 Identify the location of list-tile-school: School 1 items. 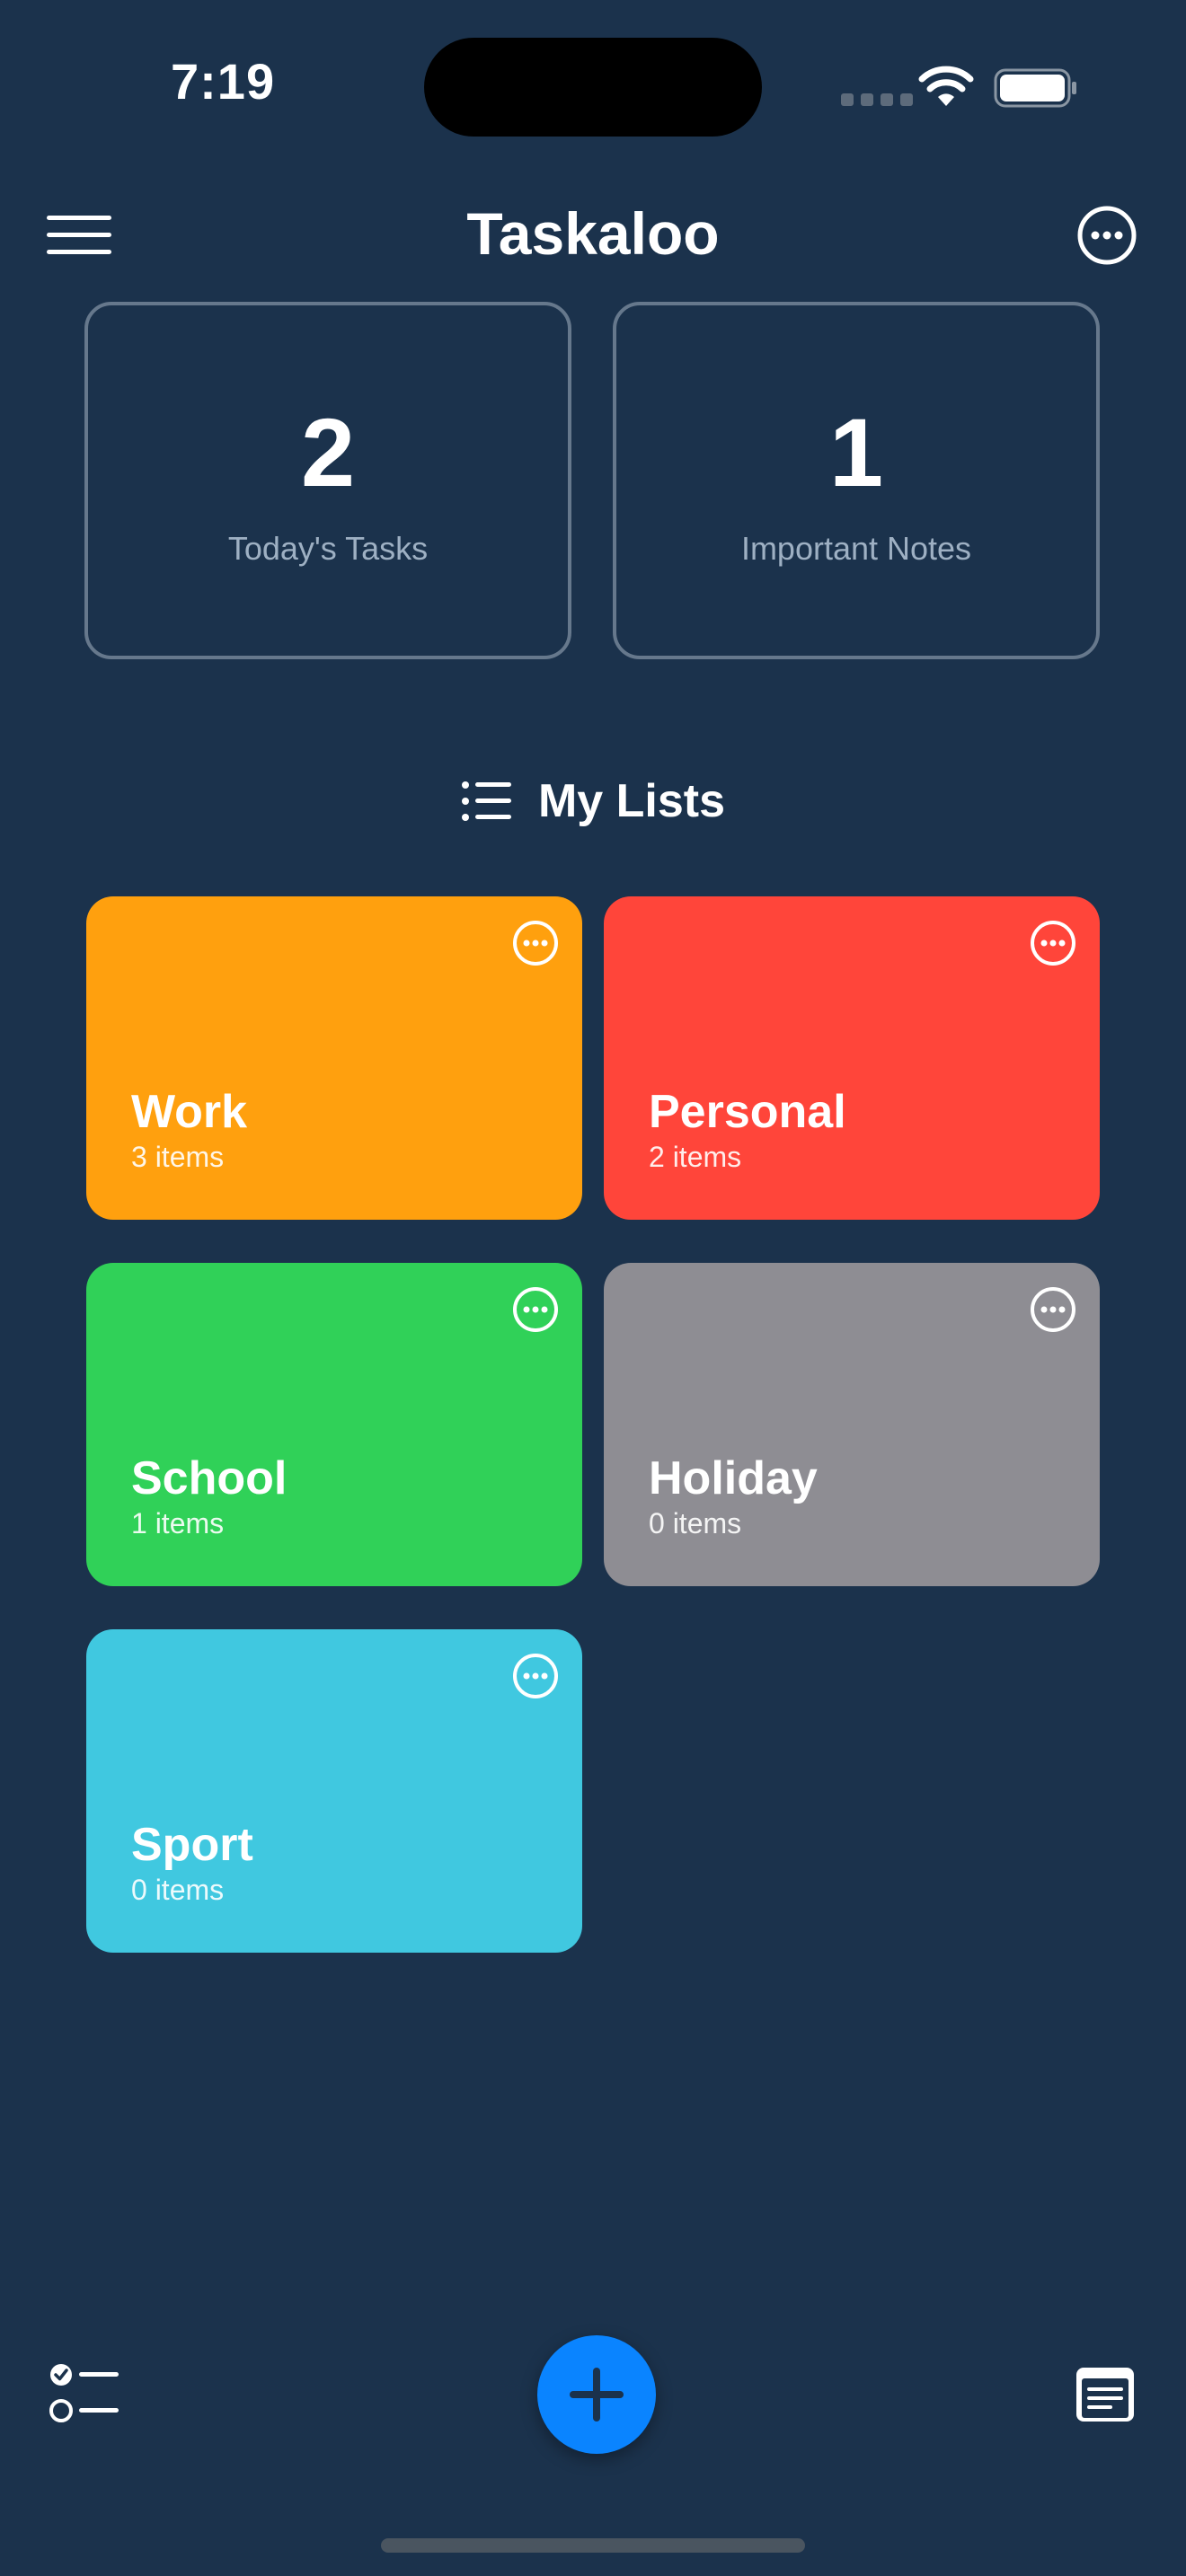
(334, 1424).